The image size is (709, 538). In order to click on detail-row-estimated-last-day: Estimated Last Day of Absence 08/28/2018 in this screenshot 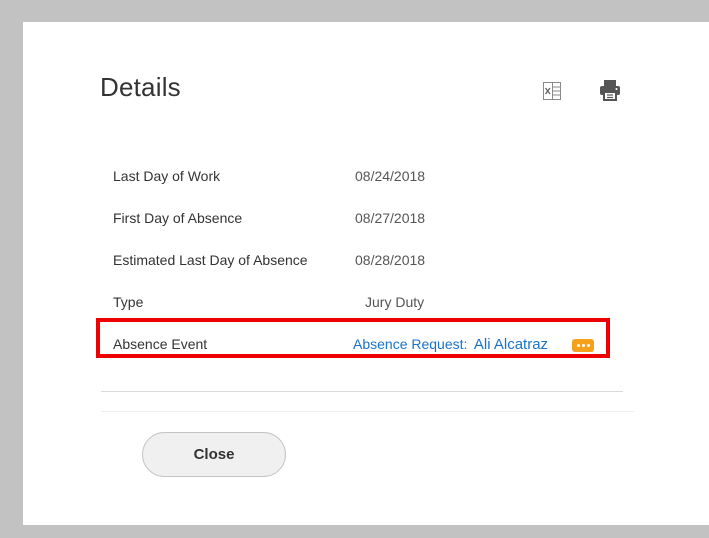, I will do `click(373, 264)`.